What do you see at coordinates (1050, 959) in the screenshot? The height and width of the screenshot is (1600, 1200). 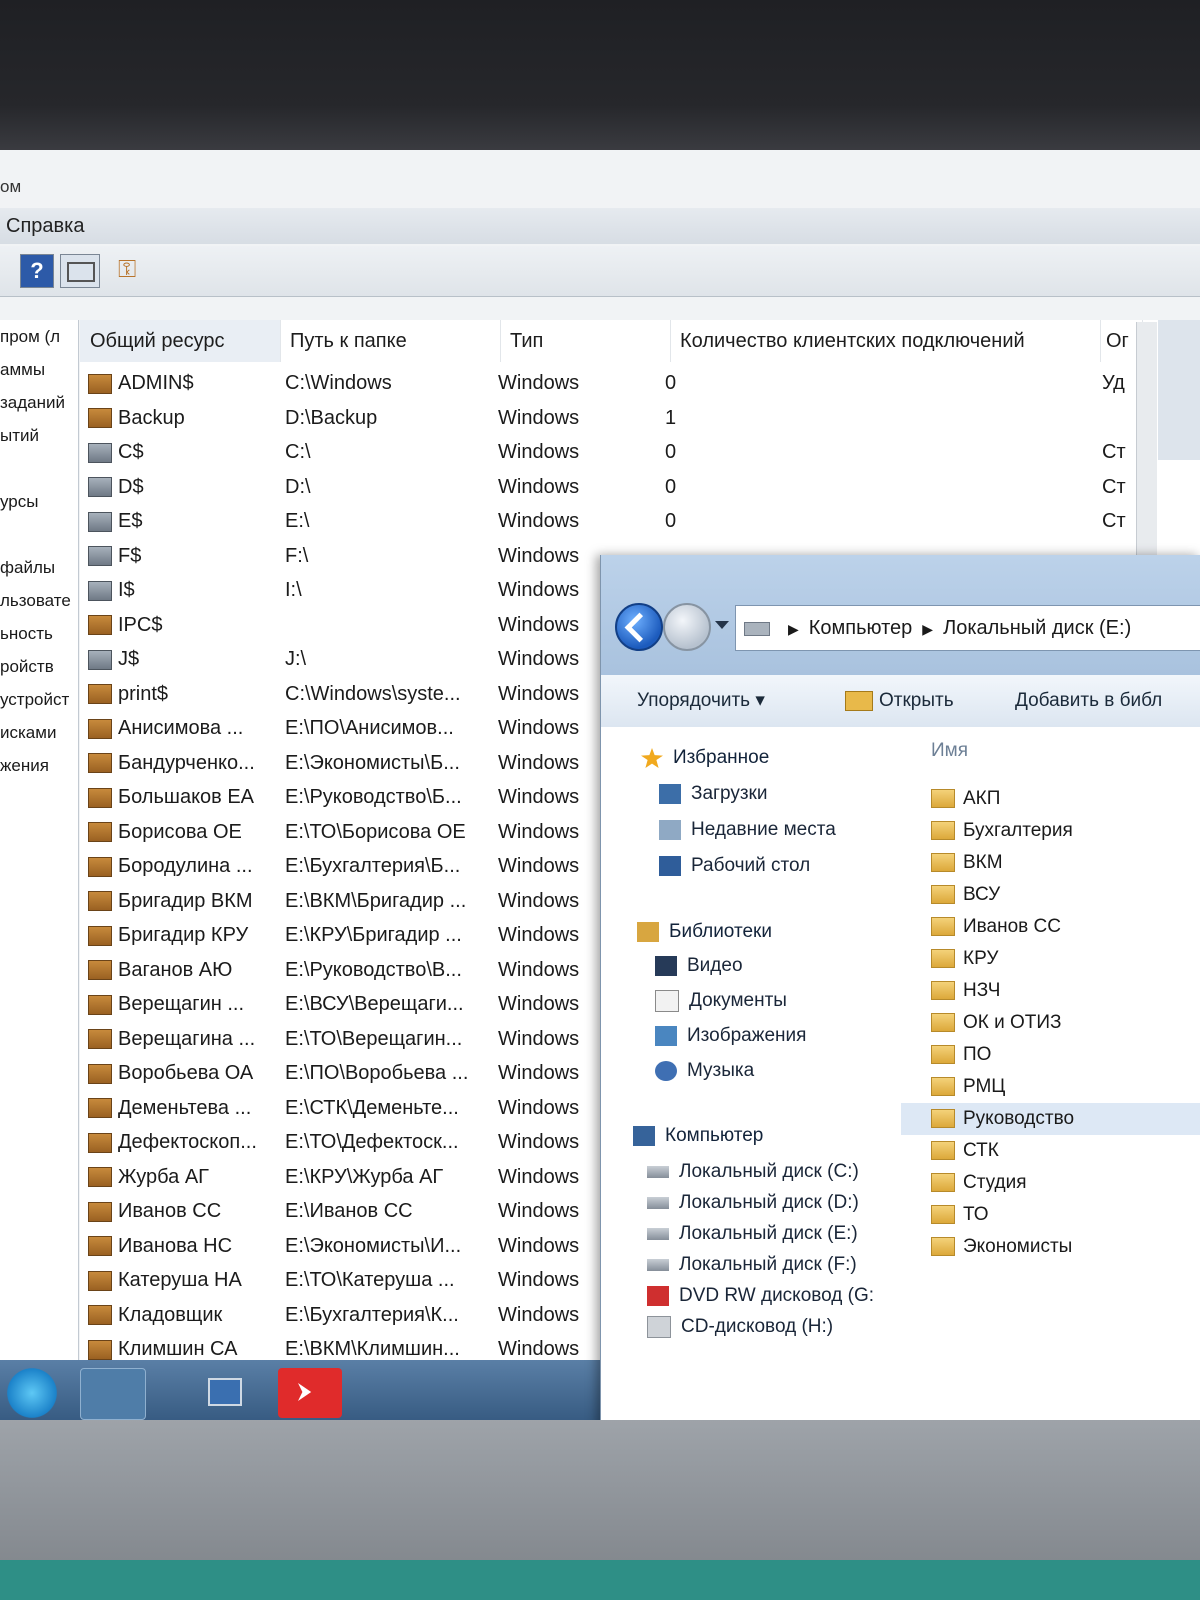 I see `folder-item: КРУ` at bounding box center [1050, 959].